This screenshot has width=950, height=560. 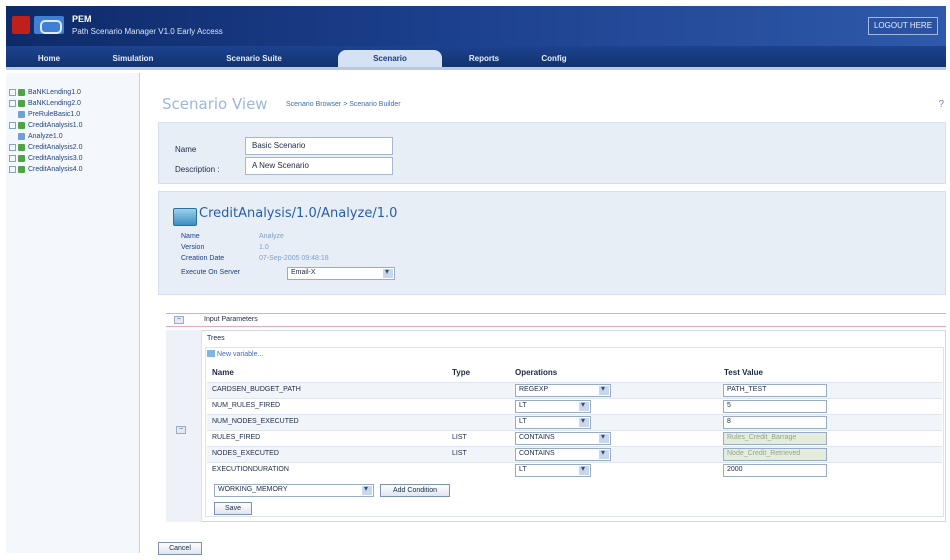 I want to click on tab-reports: Reports, so click(x=484, y=58).